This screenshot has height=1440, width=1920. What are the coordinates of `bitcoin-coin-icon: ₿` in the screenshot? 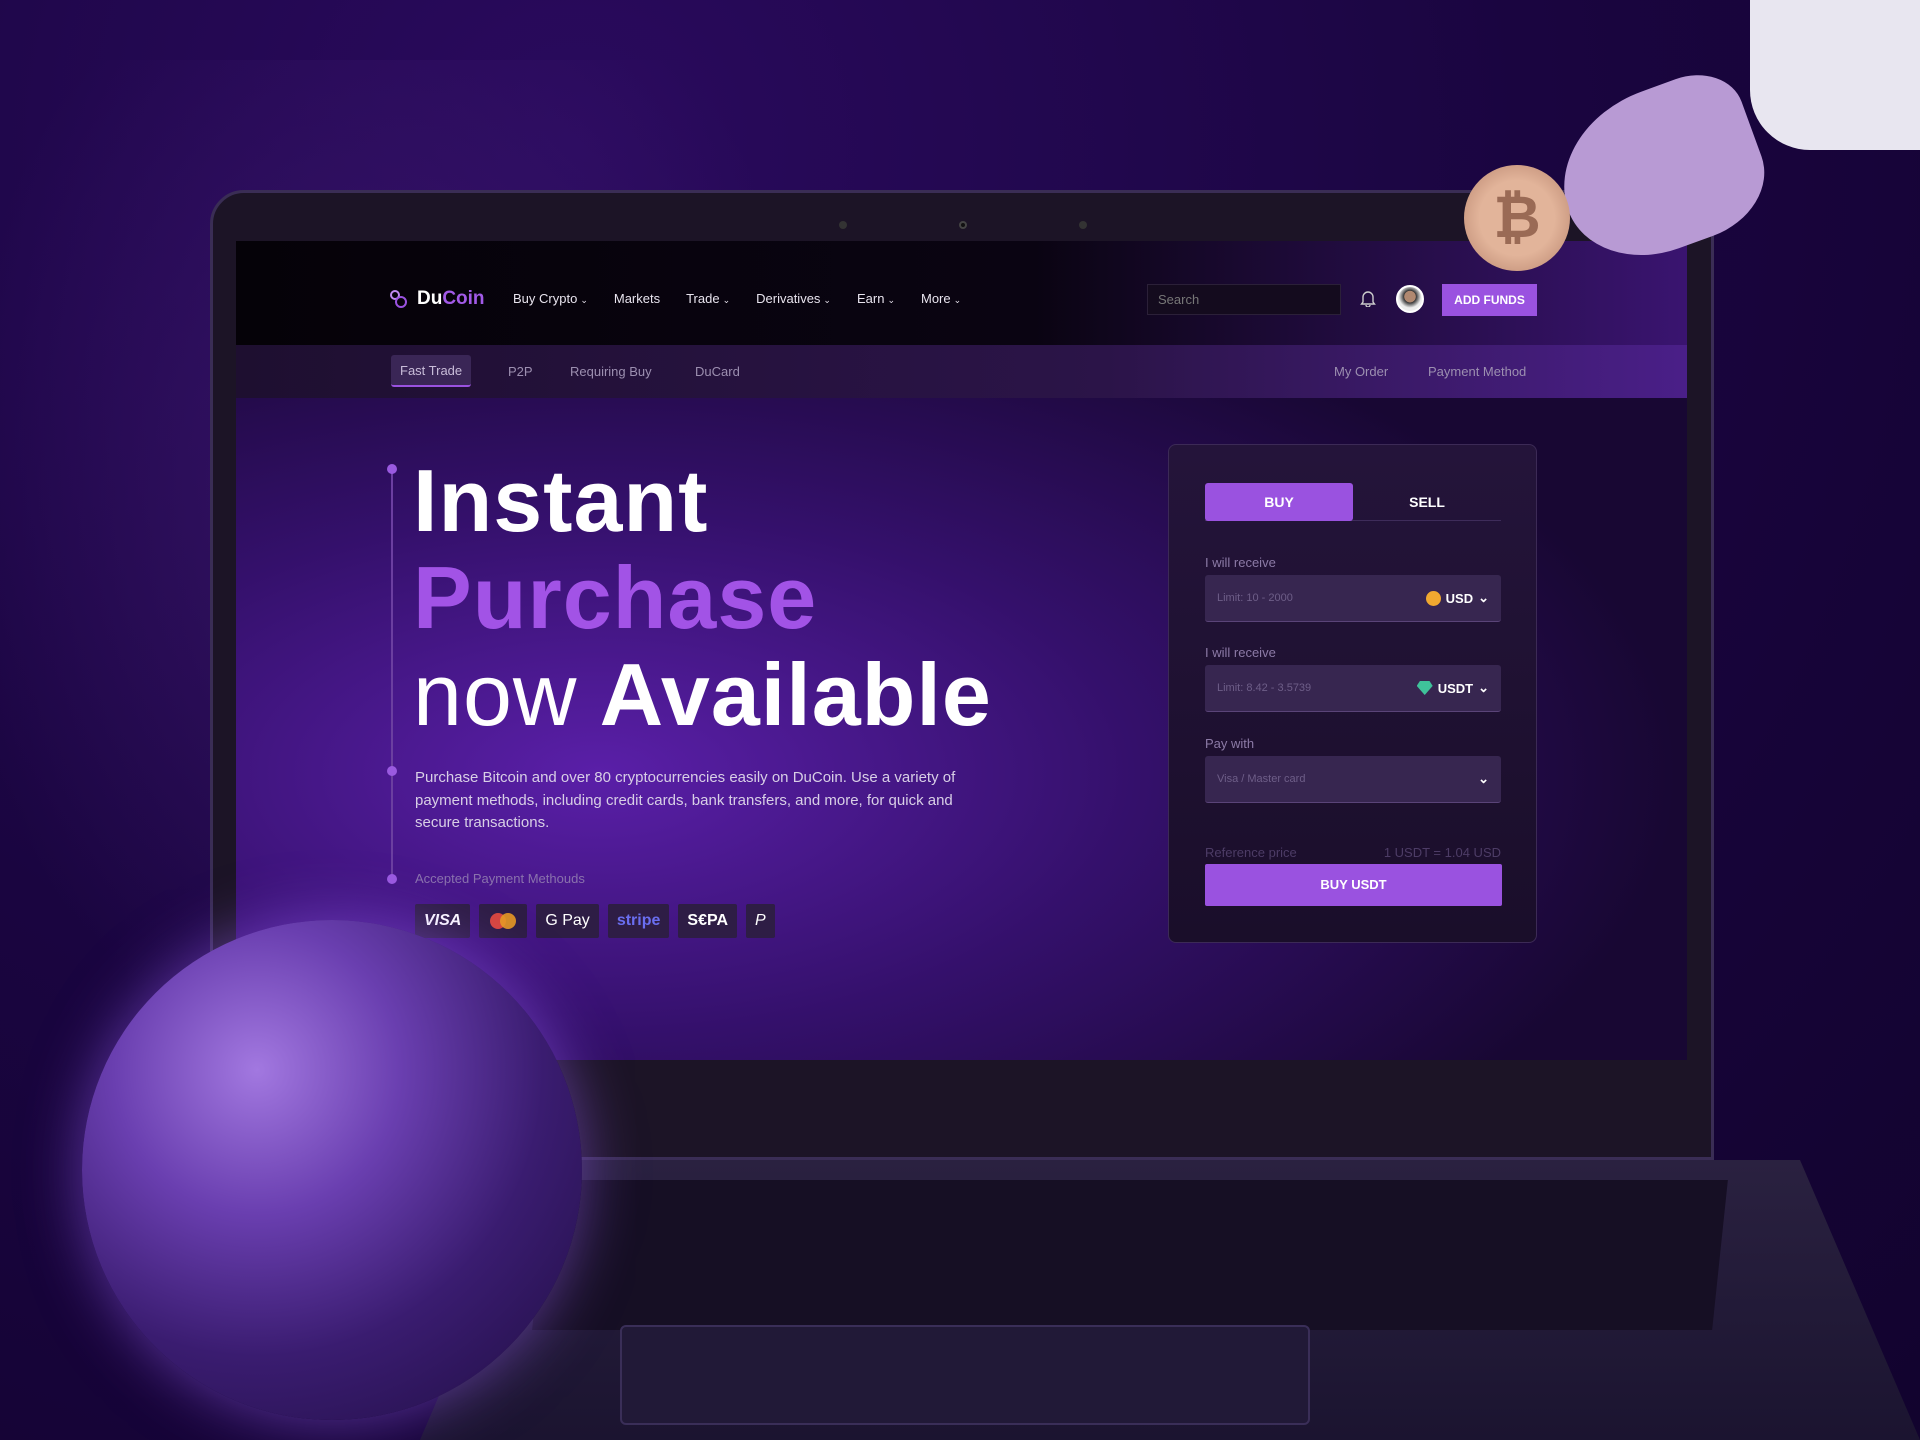 It's located at (1517, 218).